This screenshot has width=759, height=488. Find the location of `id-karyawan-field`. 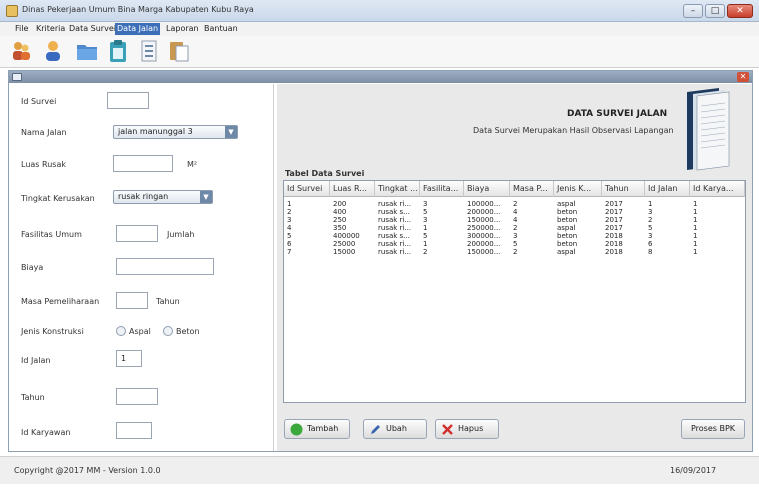

id-karyawan-field is located at coordinates (134, 430).